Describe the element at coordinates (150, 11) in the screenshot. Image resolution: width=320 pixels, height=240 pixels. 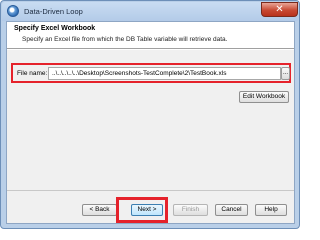
I see `title-bar: Data-Driven Loop ✕` at that location.